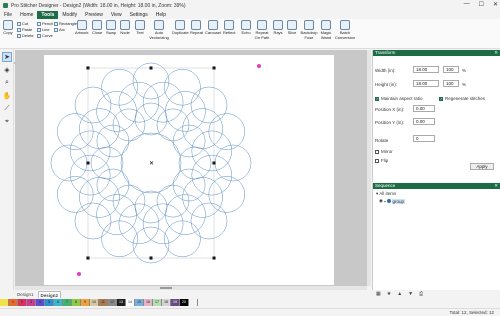  Describe the element at coordinates (7, 57) in the screenshot. I see `select-arrow-icon: ➤` at that location.